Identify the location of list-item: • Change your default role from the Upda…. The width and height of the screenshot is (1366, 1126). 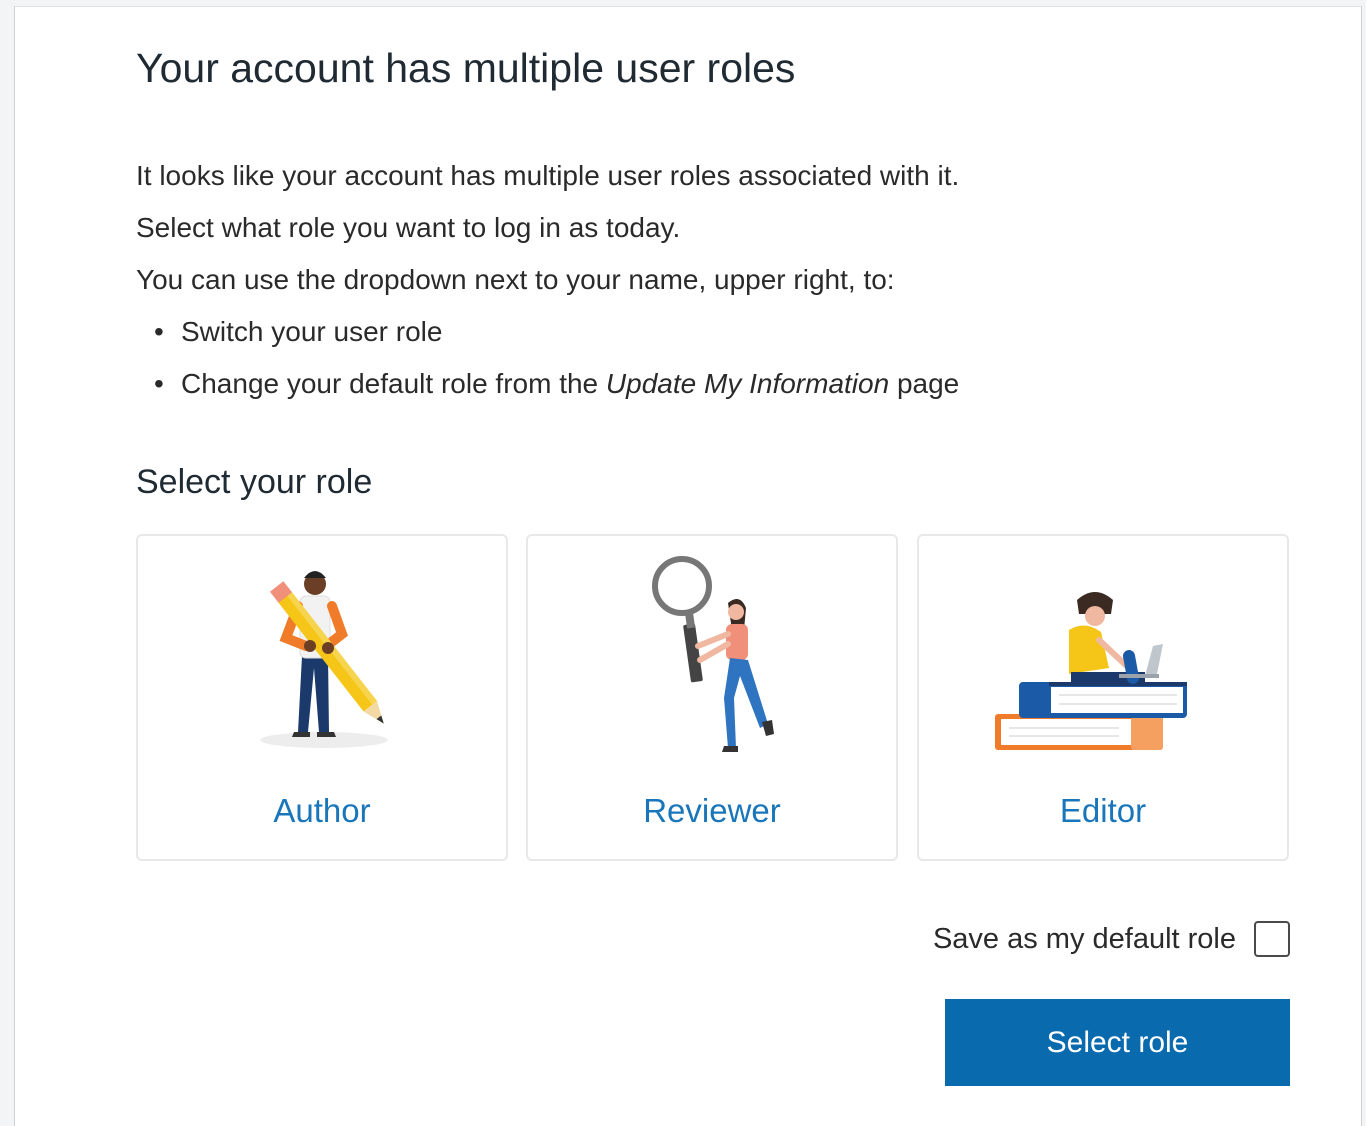
(547, 384).